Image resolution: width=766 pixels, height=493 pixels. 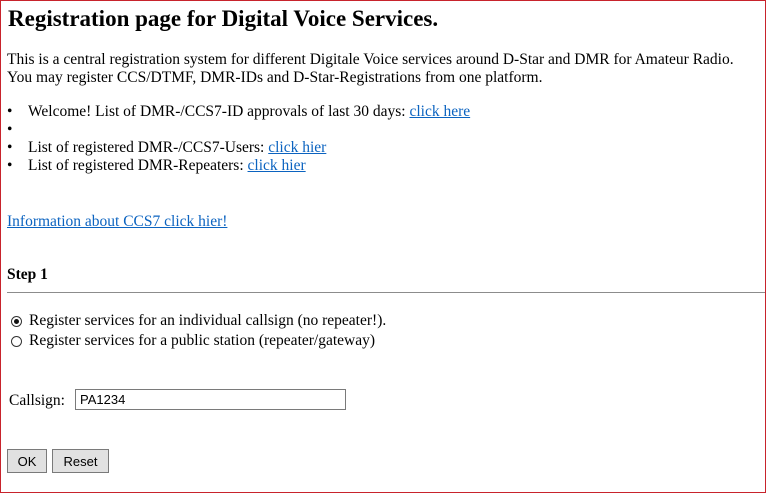 What do you see at coordinates (117, 222) in the screenshot?
I see `ccs7-info-link: Information about CCS7 click hier!` at bounding box center [117, 222].